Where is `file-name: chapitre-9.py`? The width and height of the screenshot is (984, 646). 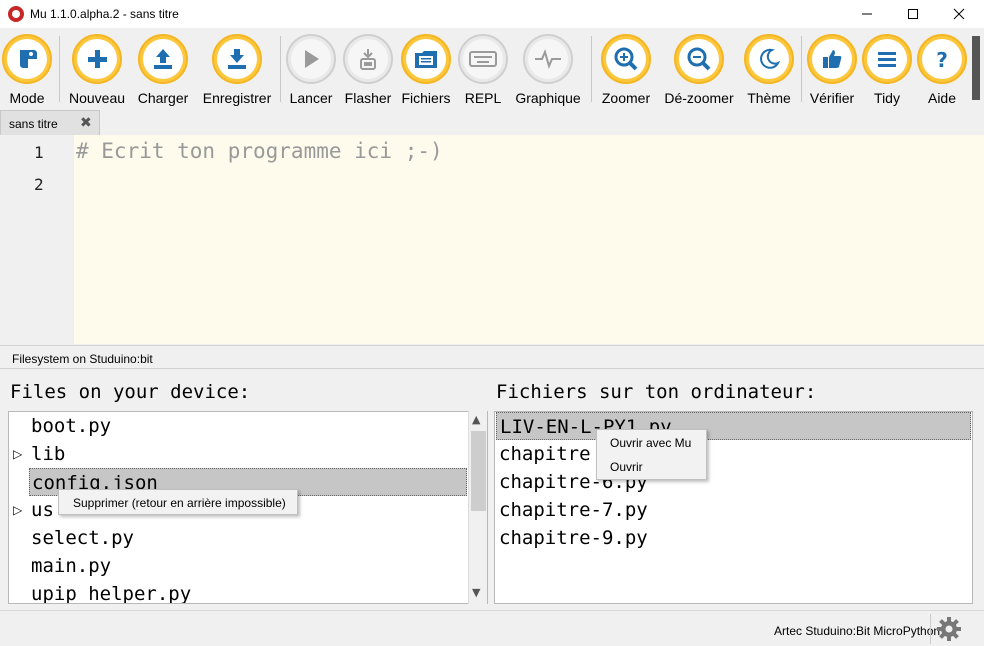 file-name: chapitre-9.py is located at coordinates (573, 538).